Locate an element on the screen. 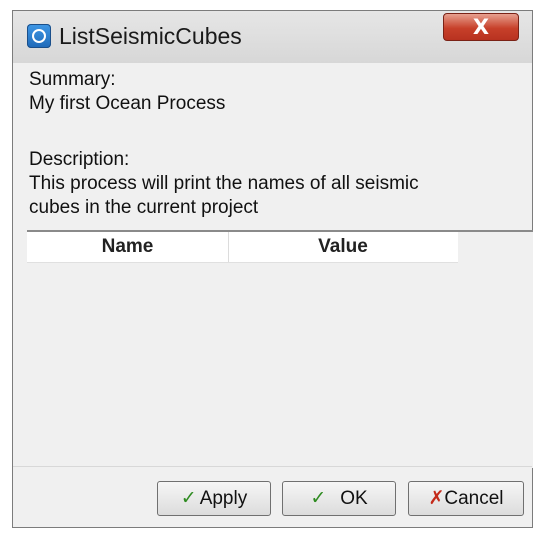 Image resolution: width=537 pixels, height=535 pixels. cancel-label: Cancel is located at coordinates (474, 498).